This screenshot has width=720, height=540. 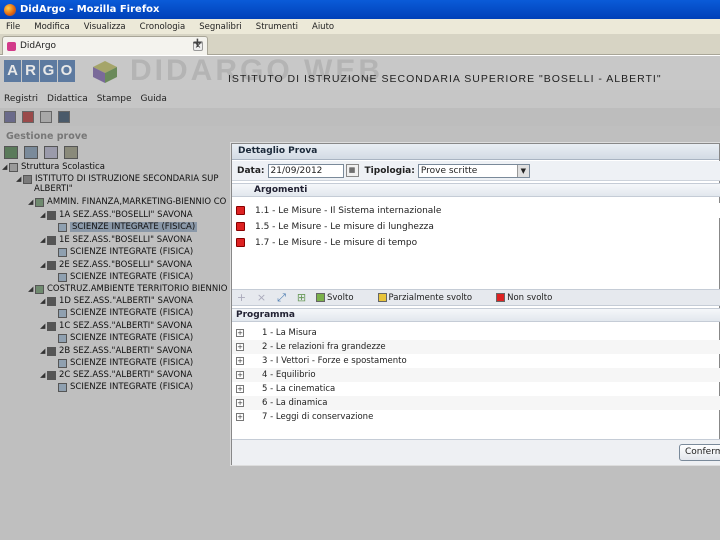 What do you see at coordinates (10, 117) in the screenshot?
I see `registry-icon` at bounding box center [10, 117].